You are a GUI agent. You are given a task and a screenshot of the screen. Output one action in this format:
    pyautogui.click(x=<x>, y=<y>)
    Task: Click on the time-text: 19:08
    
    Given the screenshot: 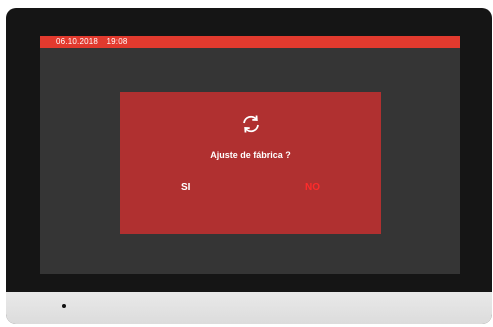 What is the action you would take?
    pyautogui.click(x=117, y=41)
    